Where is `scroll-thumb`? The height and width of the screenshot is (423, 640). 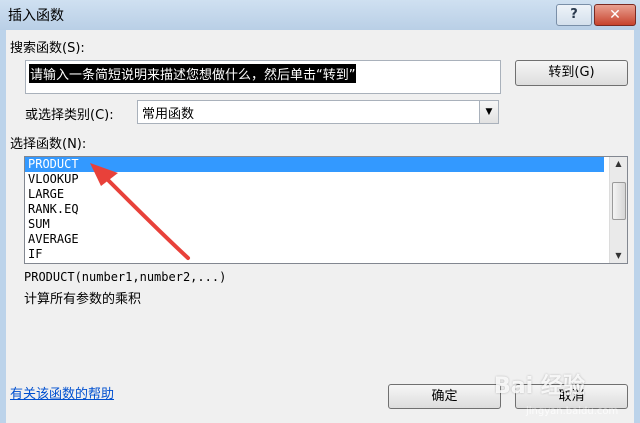 scroll-thumb is located at coordinates (619, 201).